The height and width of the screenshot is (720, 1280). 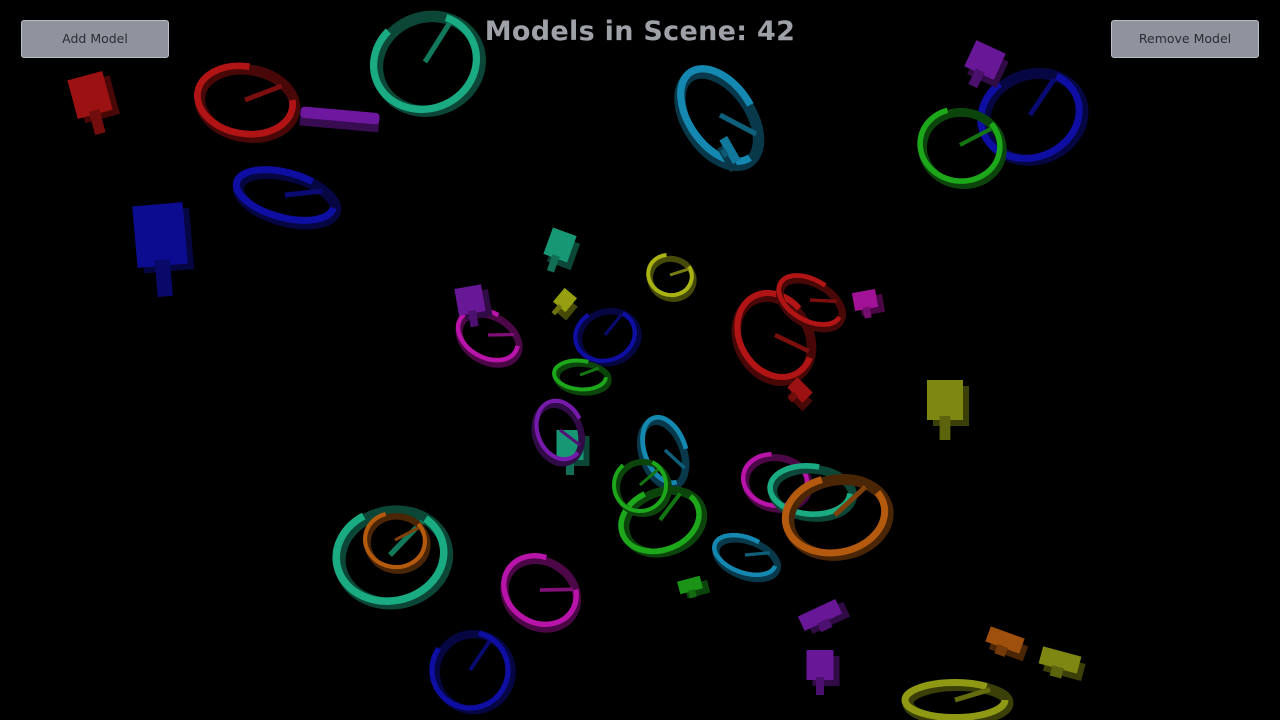 What do you see at coordinates (1007, 644) in the screenshot?
I see `scene-model-orange-slab` at bounding box center [1007, 644].